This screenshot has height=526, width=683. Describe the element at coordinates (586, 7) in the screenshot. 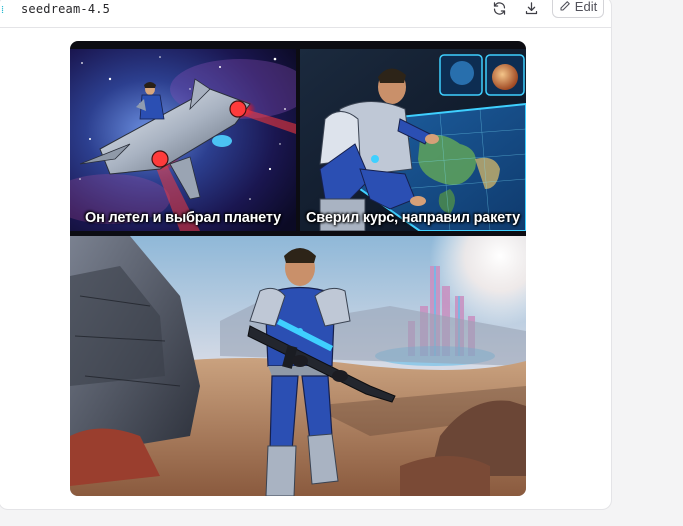

I see `edit-button-label: Edit` at that location.